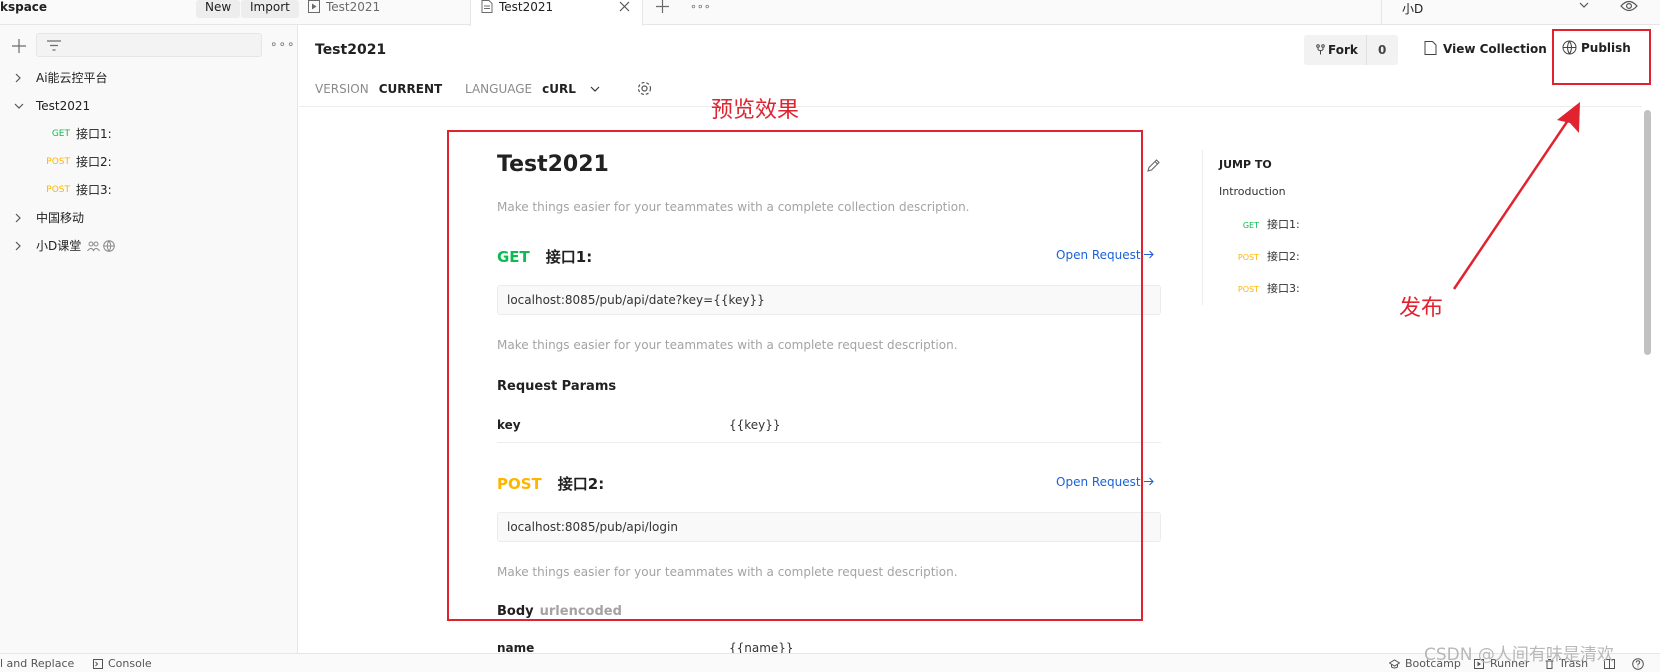  Describe the element at coordinates (559, 89) in the screenshot. I see `language-value: cURL` at that location.